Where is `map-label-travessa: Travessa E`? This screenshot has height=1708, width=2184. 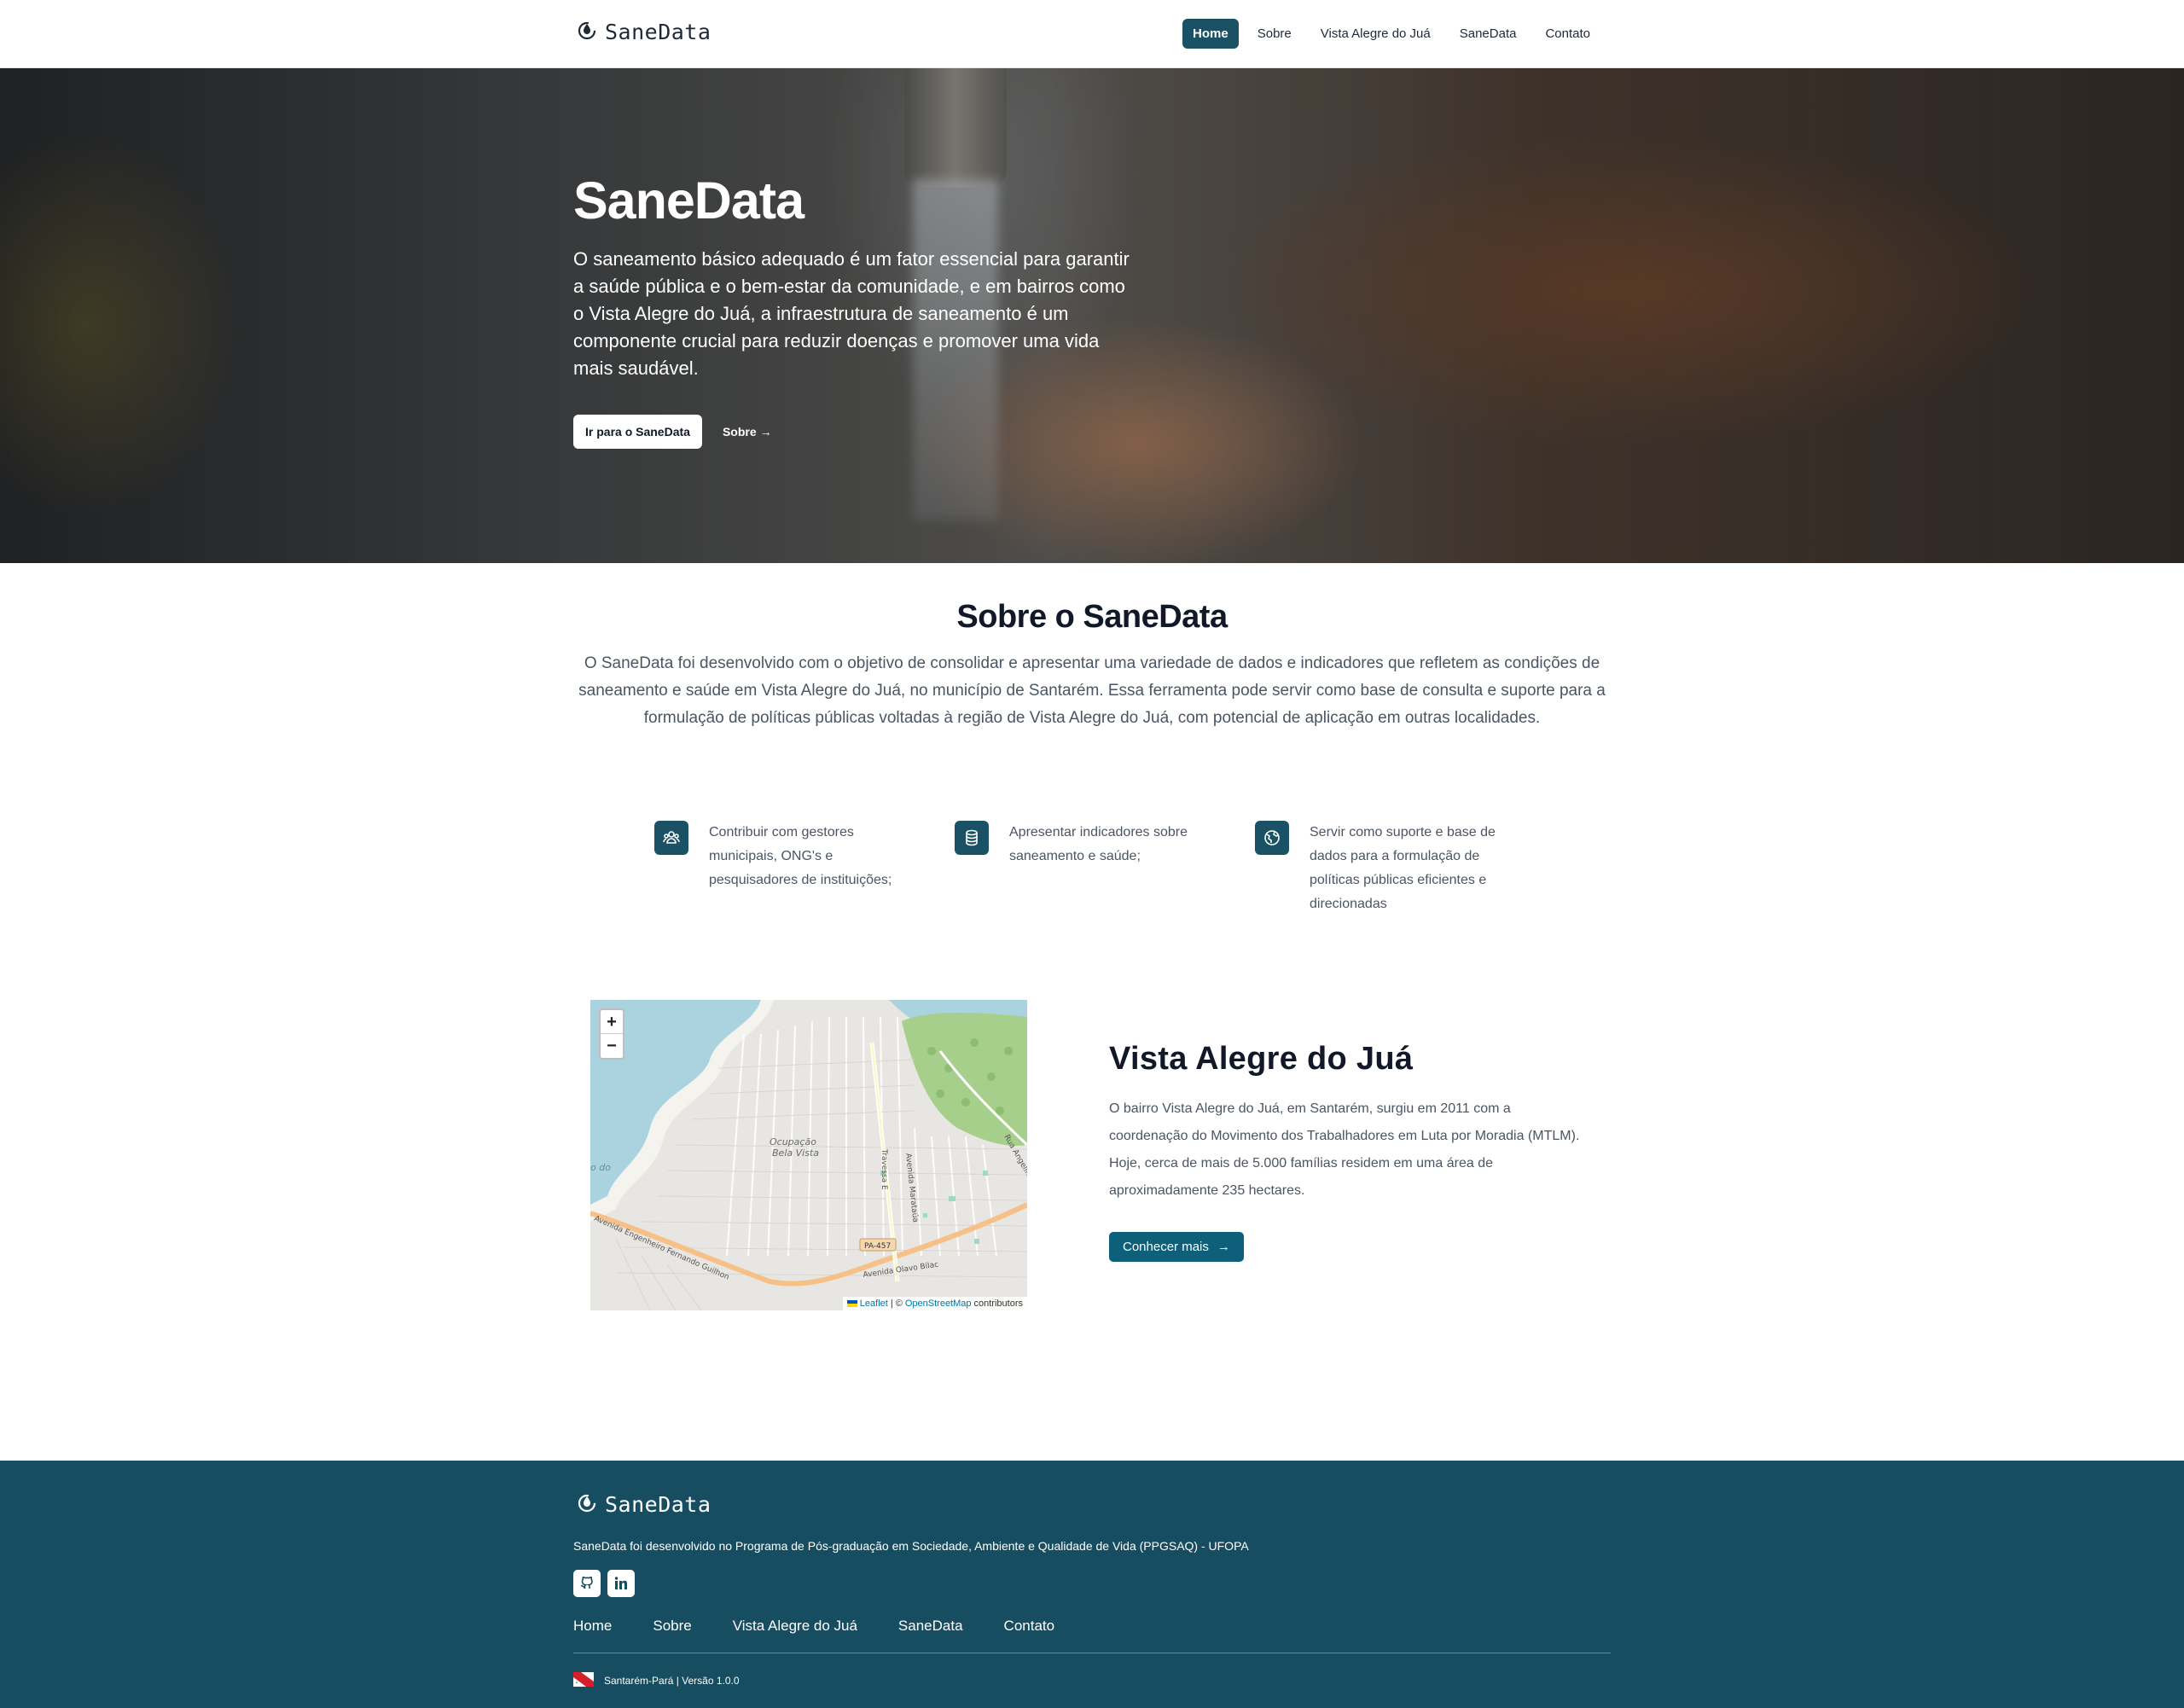 map-label-travessa: Travessa E is located at coordinates (884, 1169).